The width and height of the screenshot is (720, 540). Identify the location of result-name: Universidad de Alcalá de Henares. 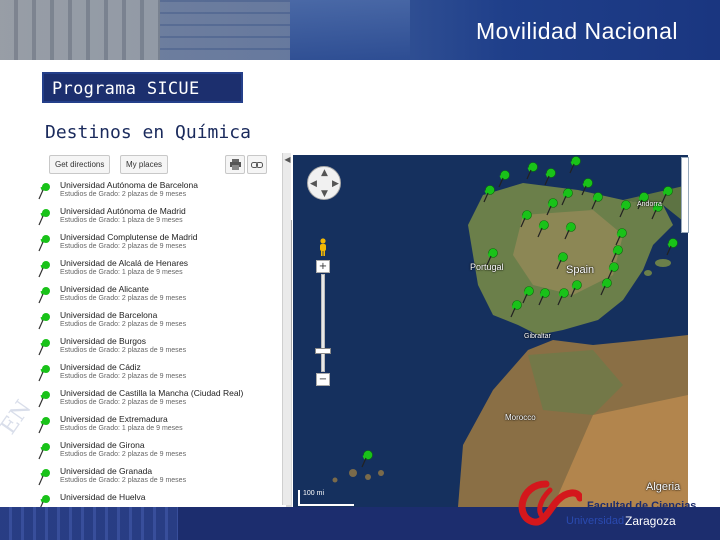
(124, 263).